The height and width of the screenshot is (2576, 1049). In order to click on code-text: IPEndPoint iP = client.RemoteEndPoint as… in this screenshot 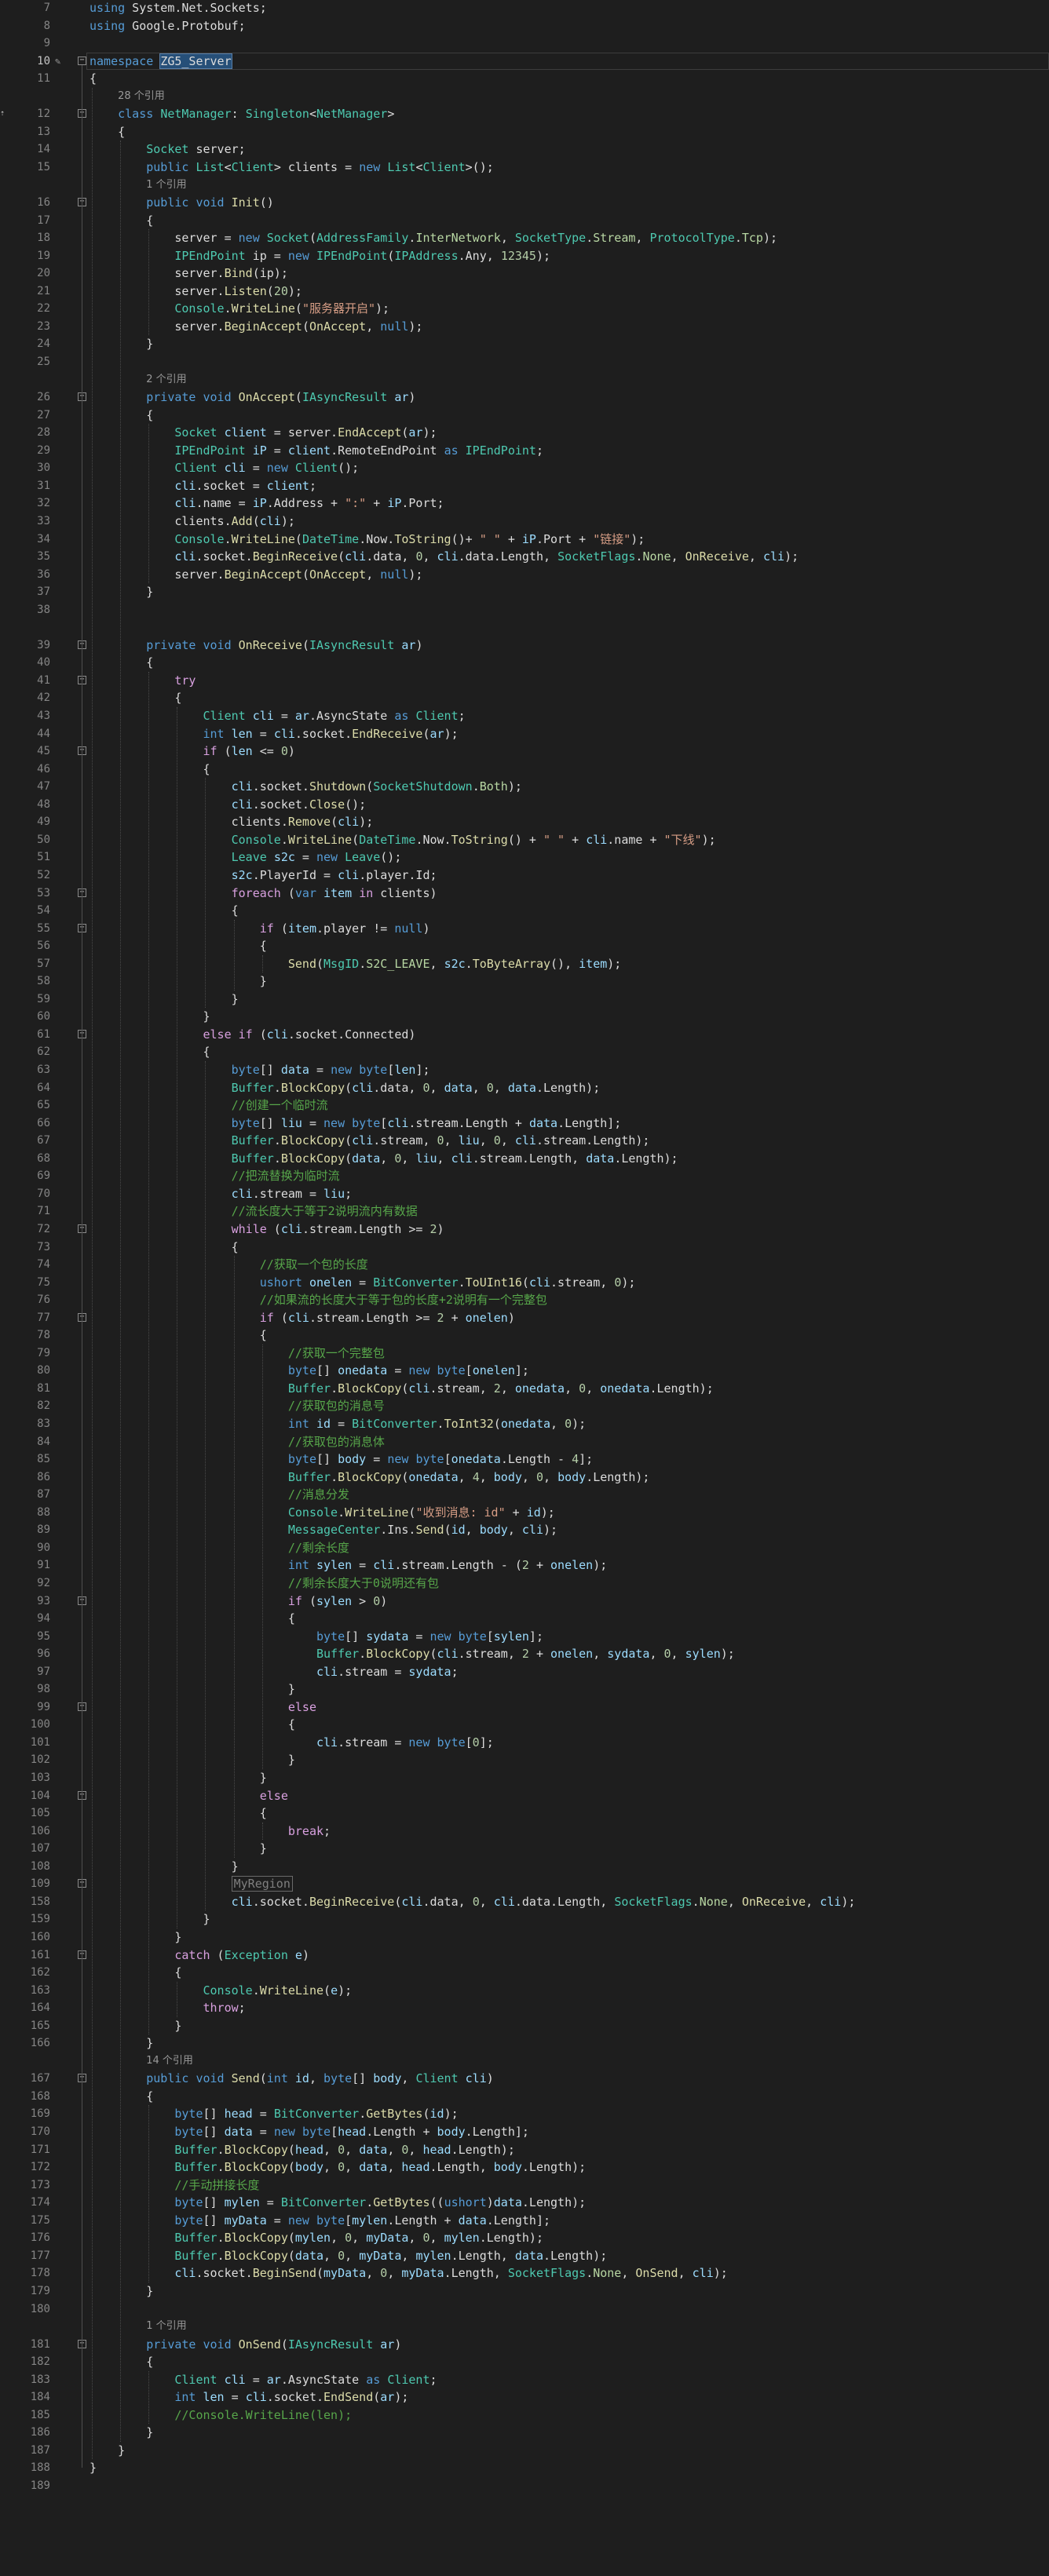, I will do `click(316, 451)`.